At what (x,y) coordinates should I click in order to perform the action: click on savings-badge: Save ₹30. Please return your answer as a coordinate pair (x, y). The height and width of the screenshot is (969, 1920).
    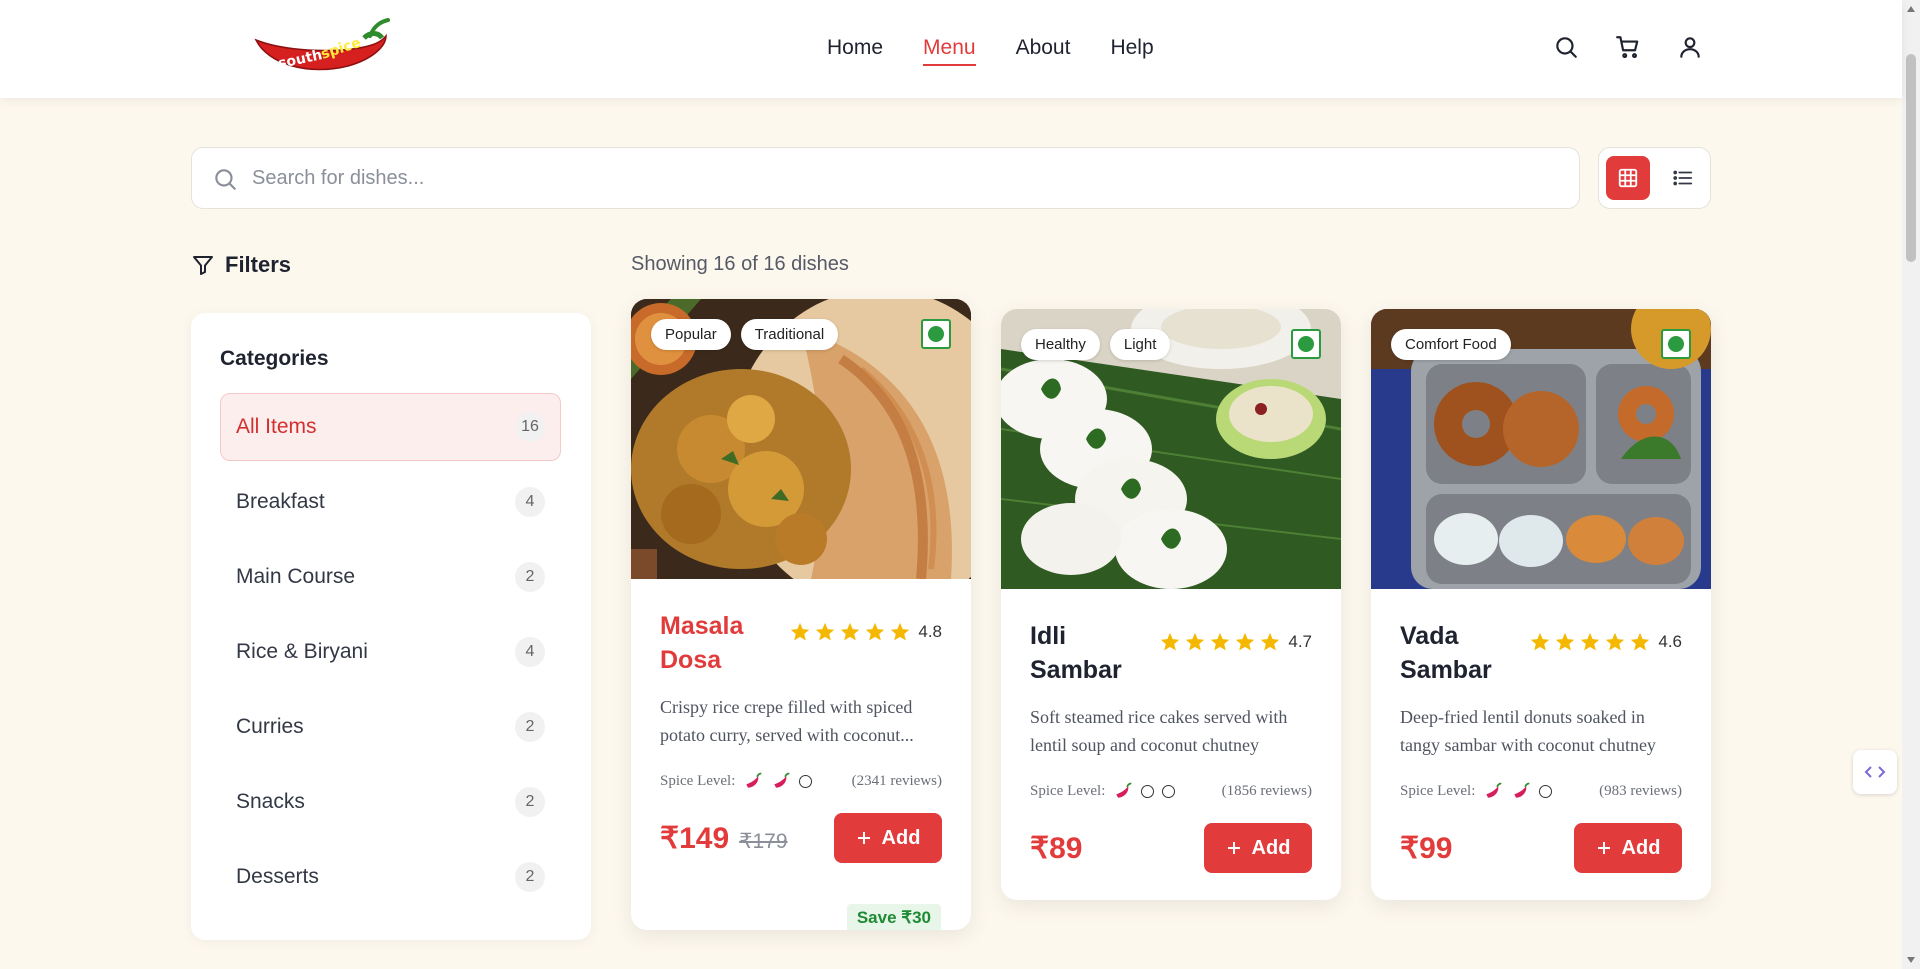
    Looking at the image, I should click on (893, 917).